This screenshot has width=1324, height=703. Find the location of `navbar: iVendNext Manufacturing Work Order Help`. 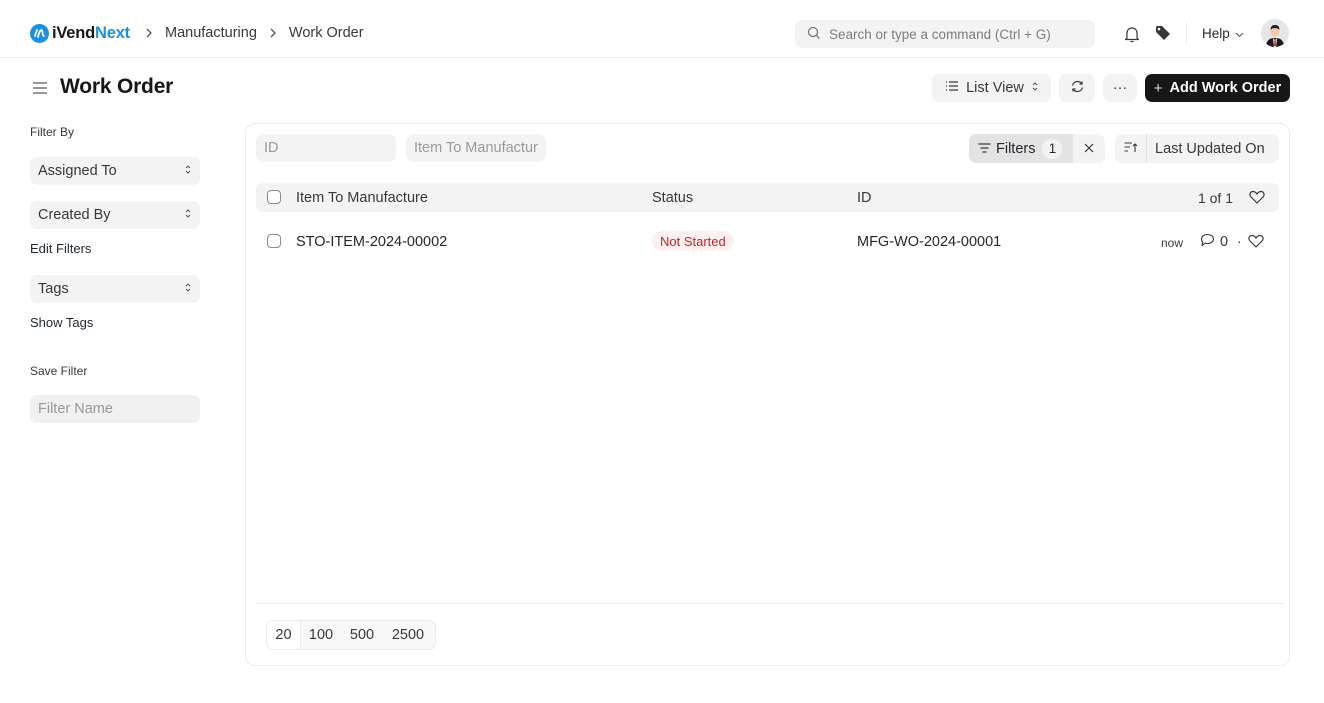

navbar: iVendNext Manufacturing Work Order Help is located at coordinates (662, 29).